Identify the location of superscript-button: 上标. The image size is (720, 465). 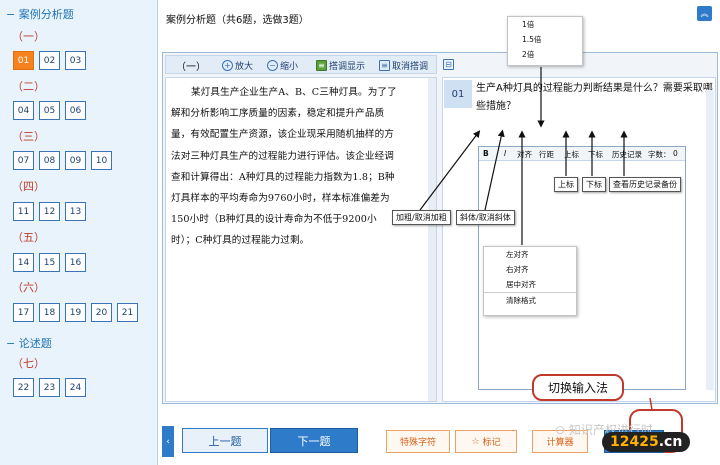
(571, 154).